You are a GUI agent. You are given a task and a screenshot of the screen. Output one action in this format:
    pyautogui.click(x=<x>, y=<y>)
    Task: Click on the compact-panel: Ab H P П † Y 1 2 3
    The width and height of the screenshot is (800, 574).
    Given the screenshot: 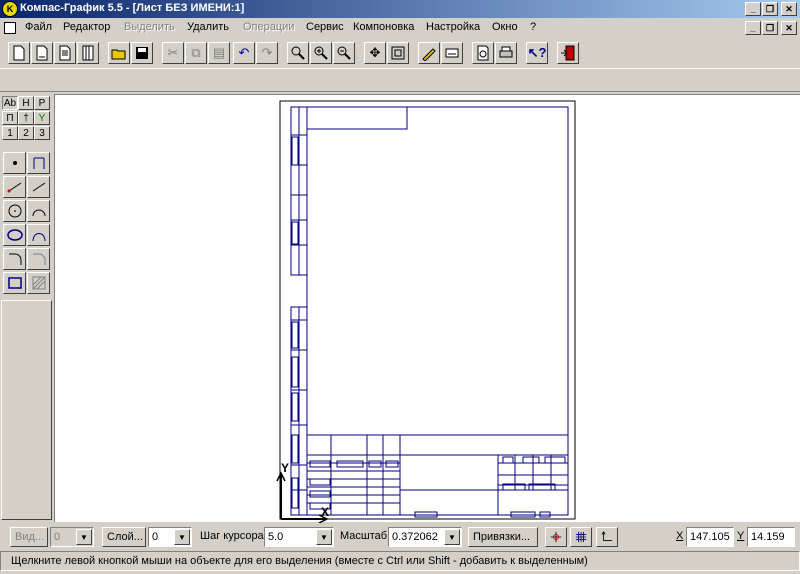 What is the action you would take?
    pyautogui.click(x=26, y=308)
    